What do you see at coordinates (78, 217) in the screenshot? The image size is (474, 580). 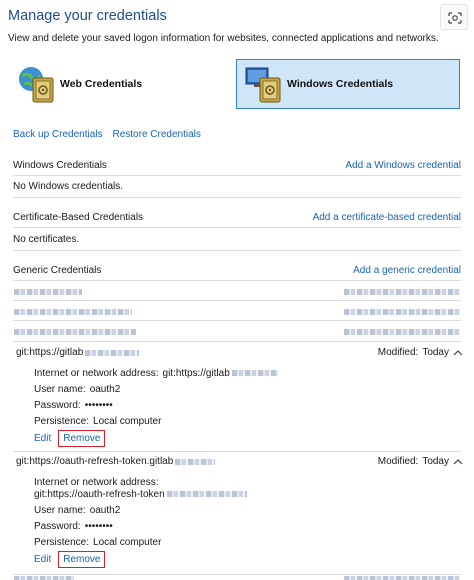 I see `section-title: Certificate-Based Credentials` at bounding box center [78, 217].